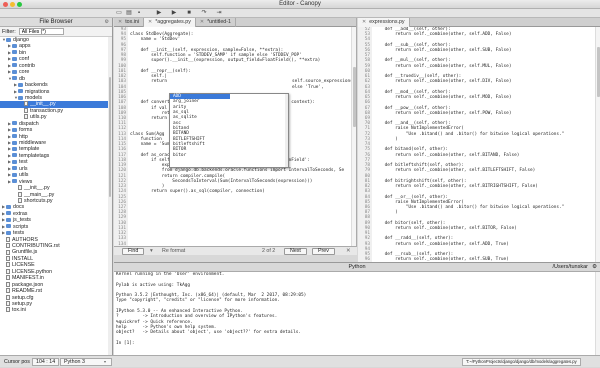 Image resolution: width=600 pixels, height=368 pixels. What do you see at coordinates (25, 252) in the screenshot?
I see `file-tree-label: Gruntfile.js` at bounding box center [25, 252].